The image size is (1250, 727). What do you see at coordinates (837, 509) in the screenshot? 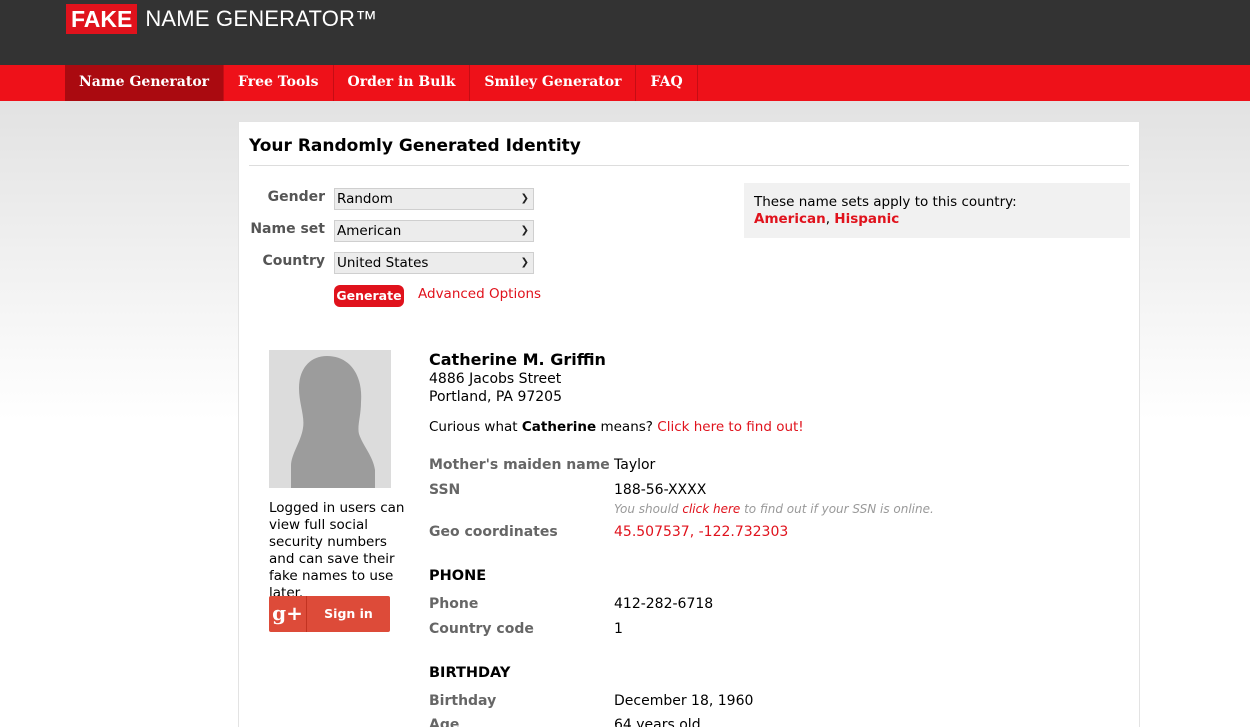
I see `ssn-note-suffix: to find out if your SSN is online.` at bounding box center [837, 509].